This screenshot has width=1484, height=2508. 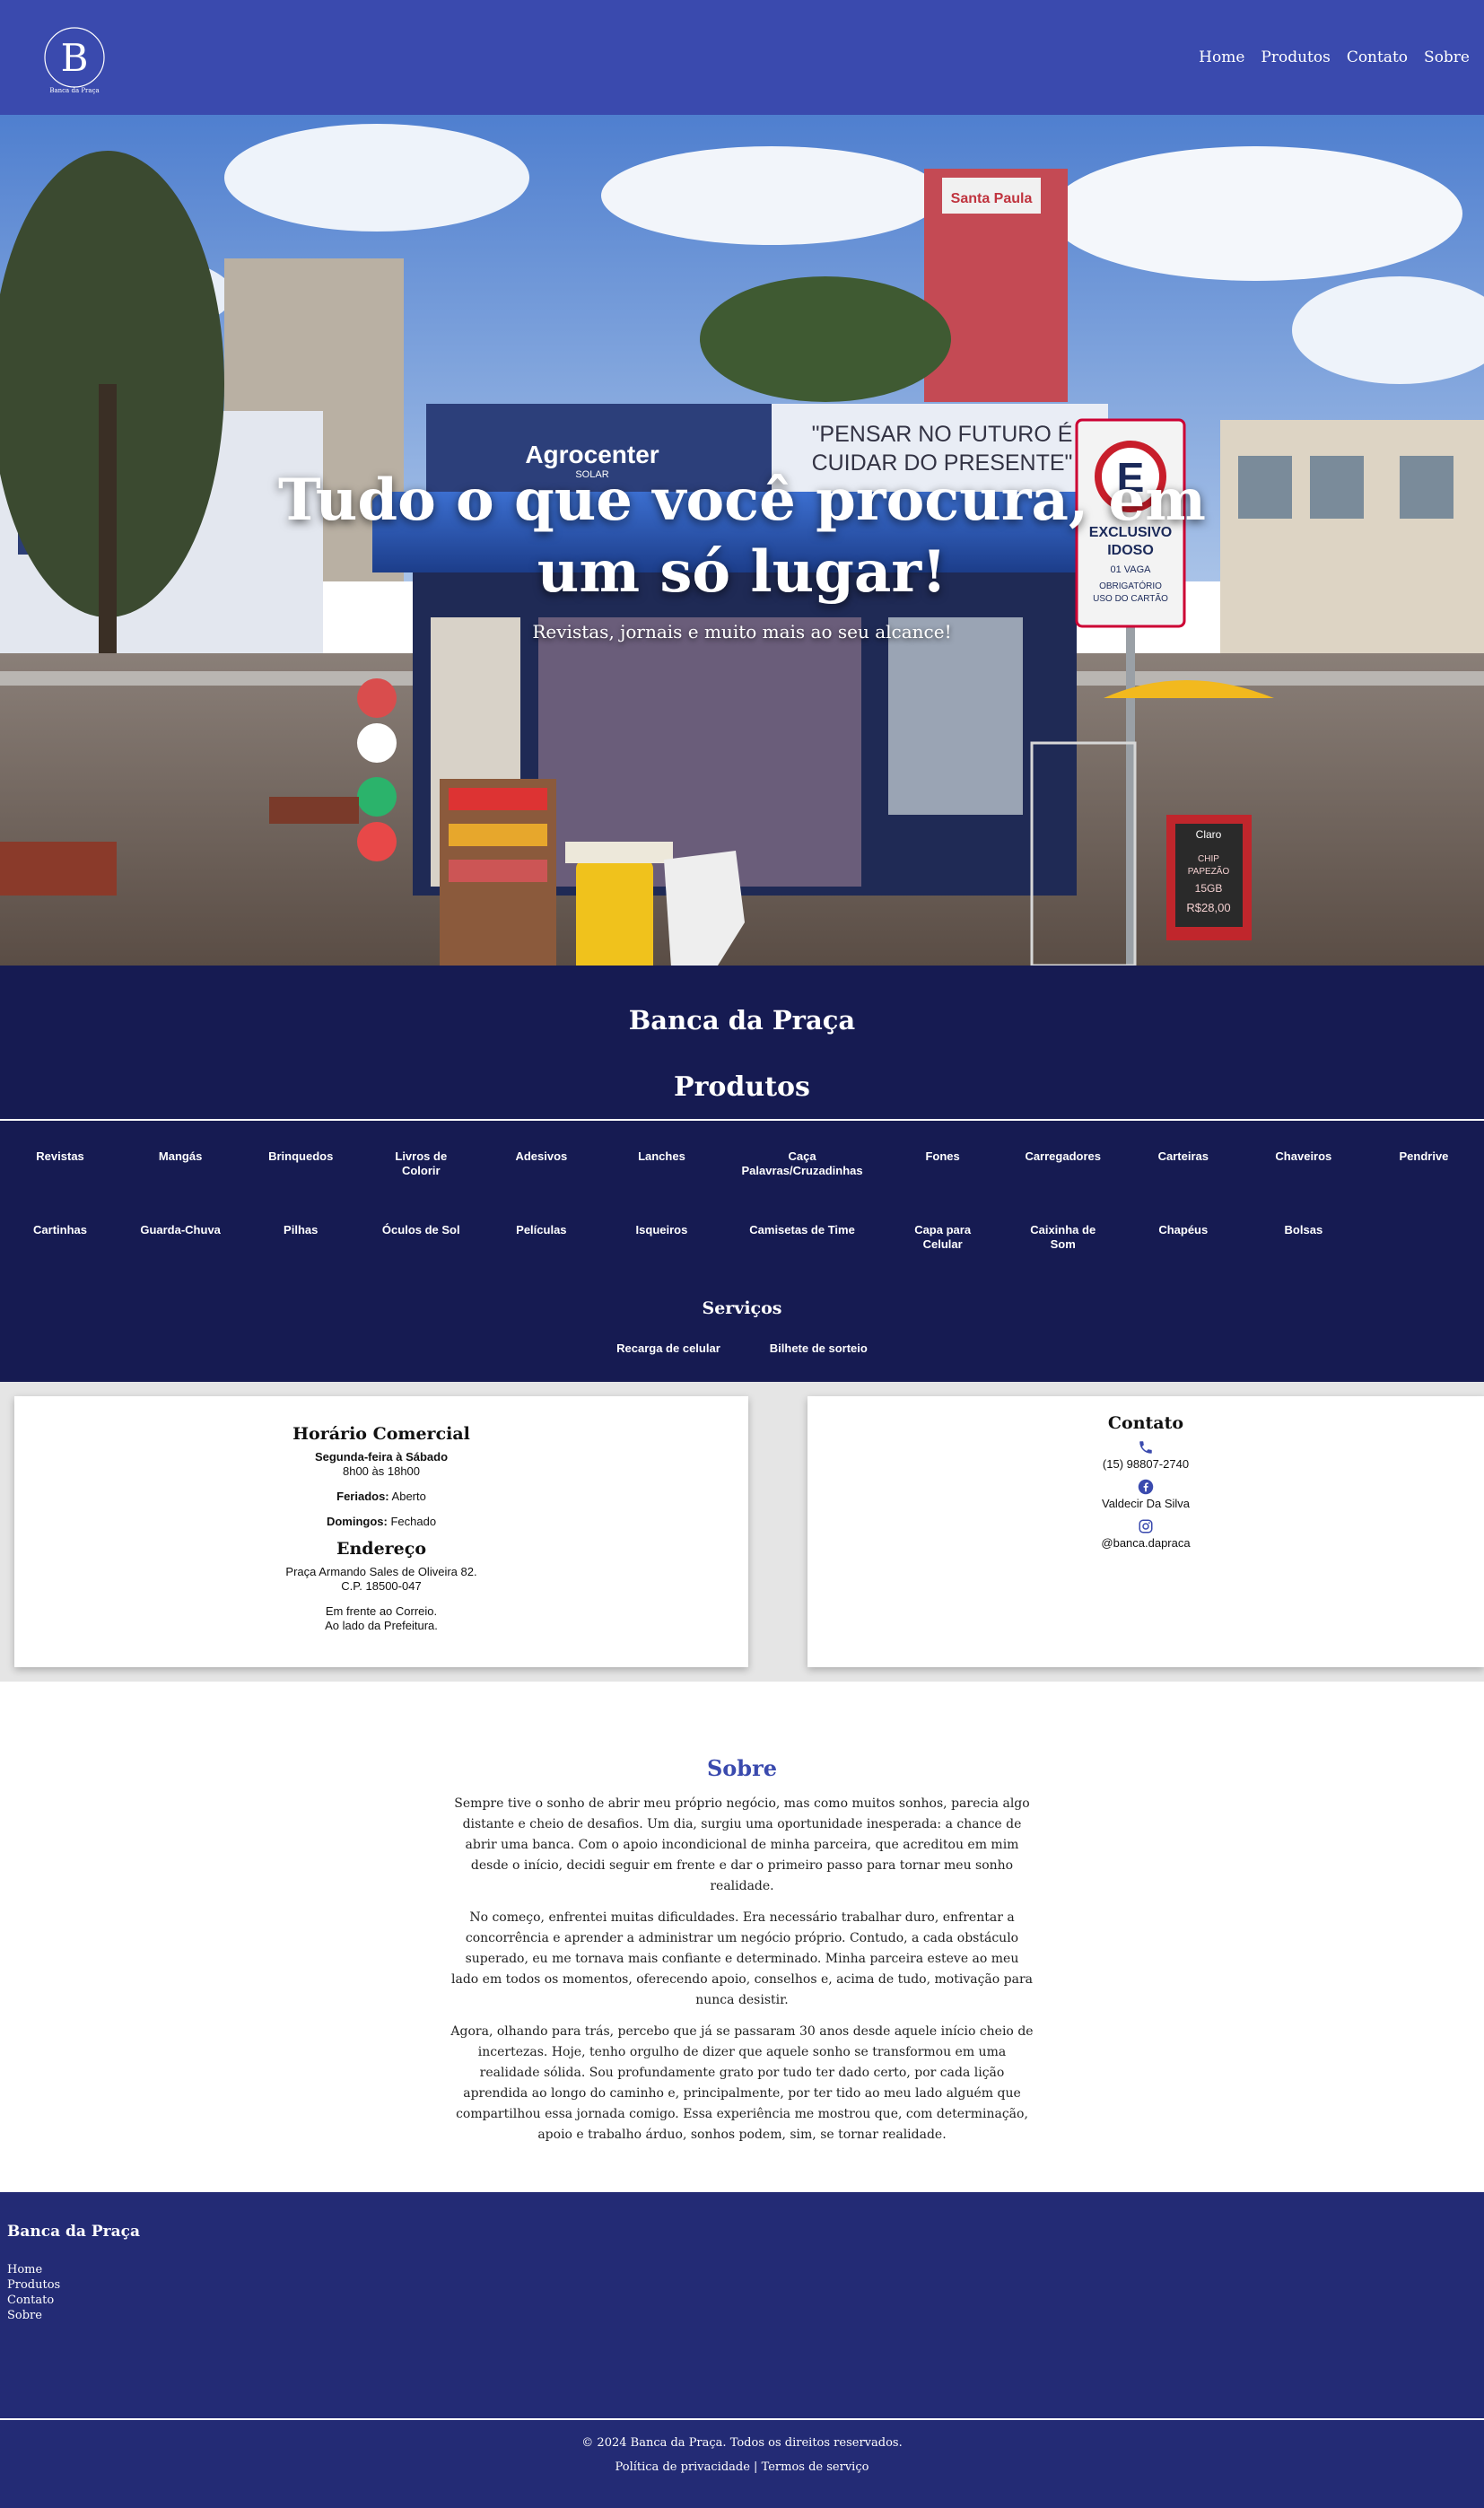 What do you see at coordinates (942, 1156) in the screenshot?
I see `product-item: Fones` at bounding box center [942, 1156].